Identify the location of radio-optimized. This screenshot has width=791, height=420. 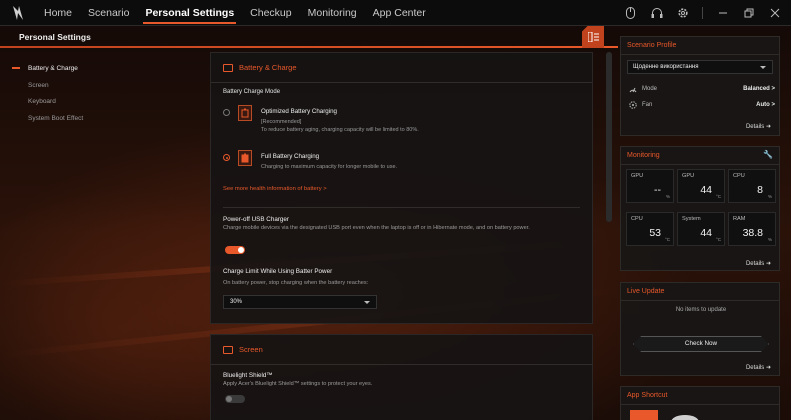
(226, 112).